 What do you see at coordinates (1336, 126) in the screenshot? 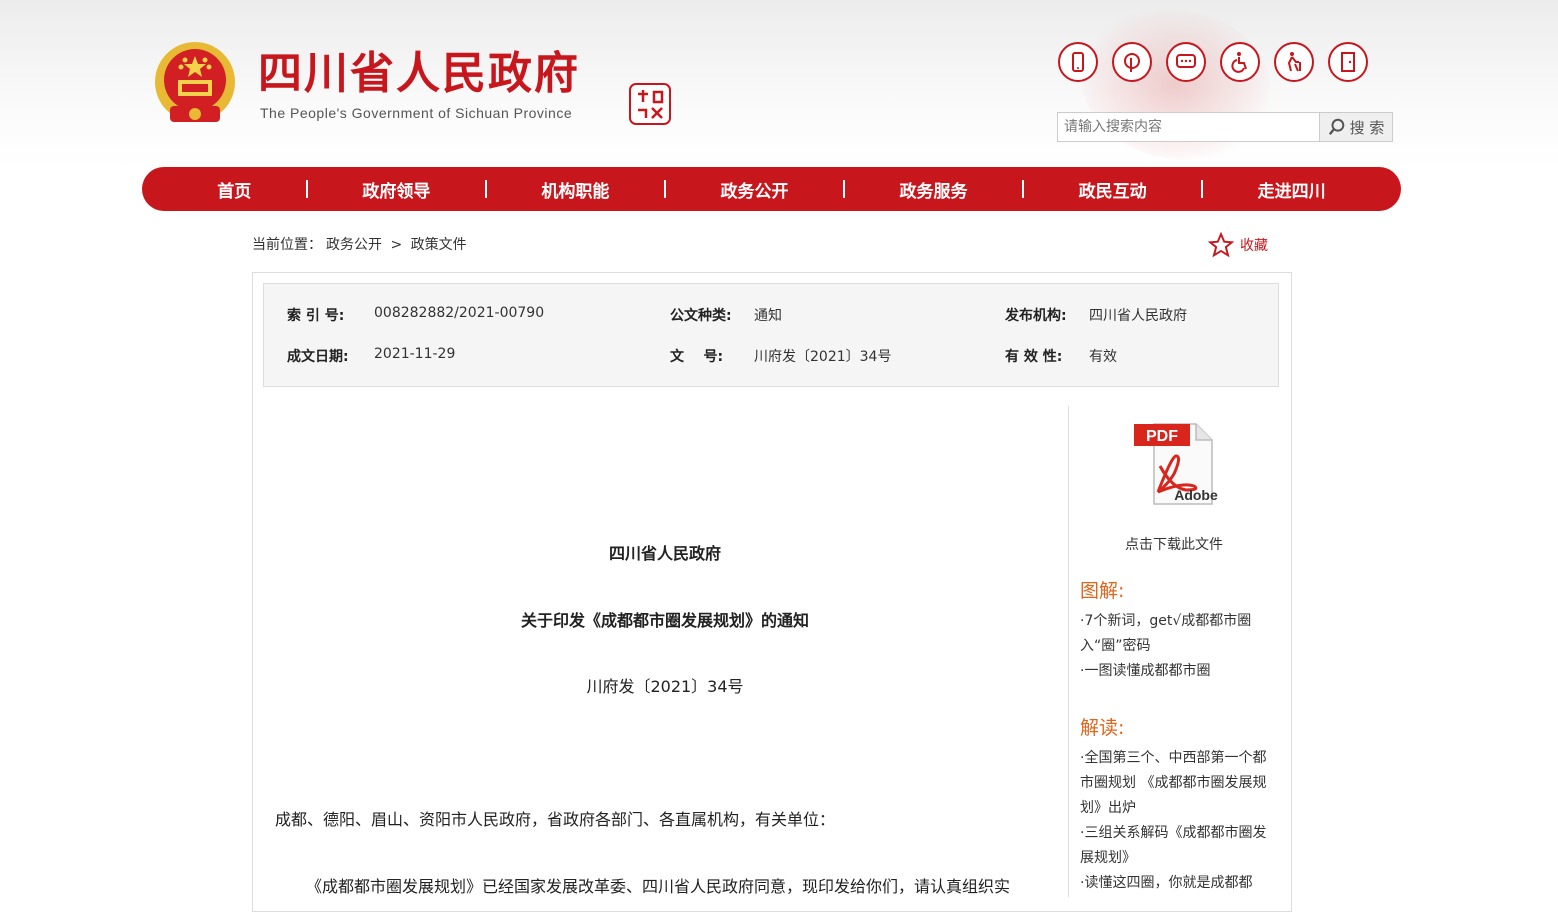
I see `search-icon` at bounding box center [1336, 126].